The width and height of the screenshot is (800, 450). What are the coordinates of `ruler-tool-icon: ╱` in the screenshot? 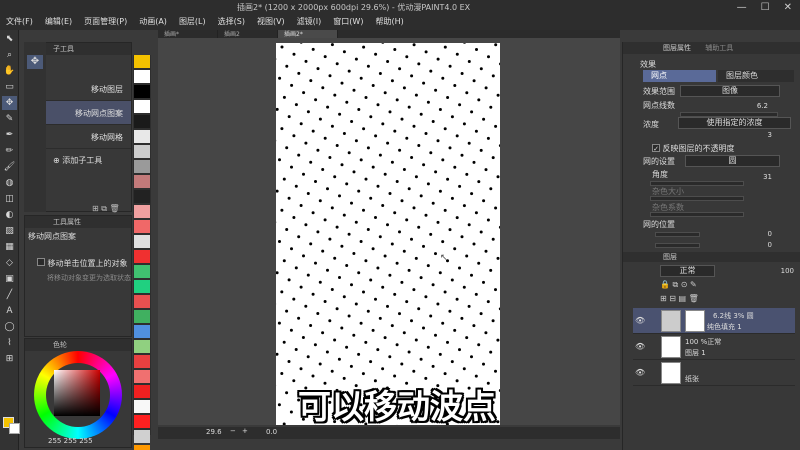 It's located at (9, 295).